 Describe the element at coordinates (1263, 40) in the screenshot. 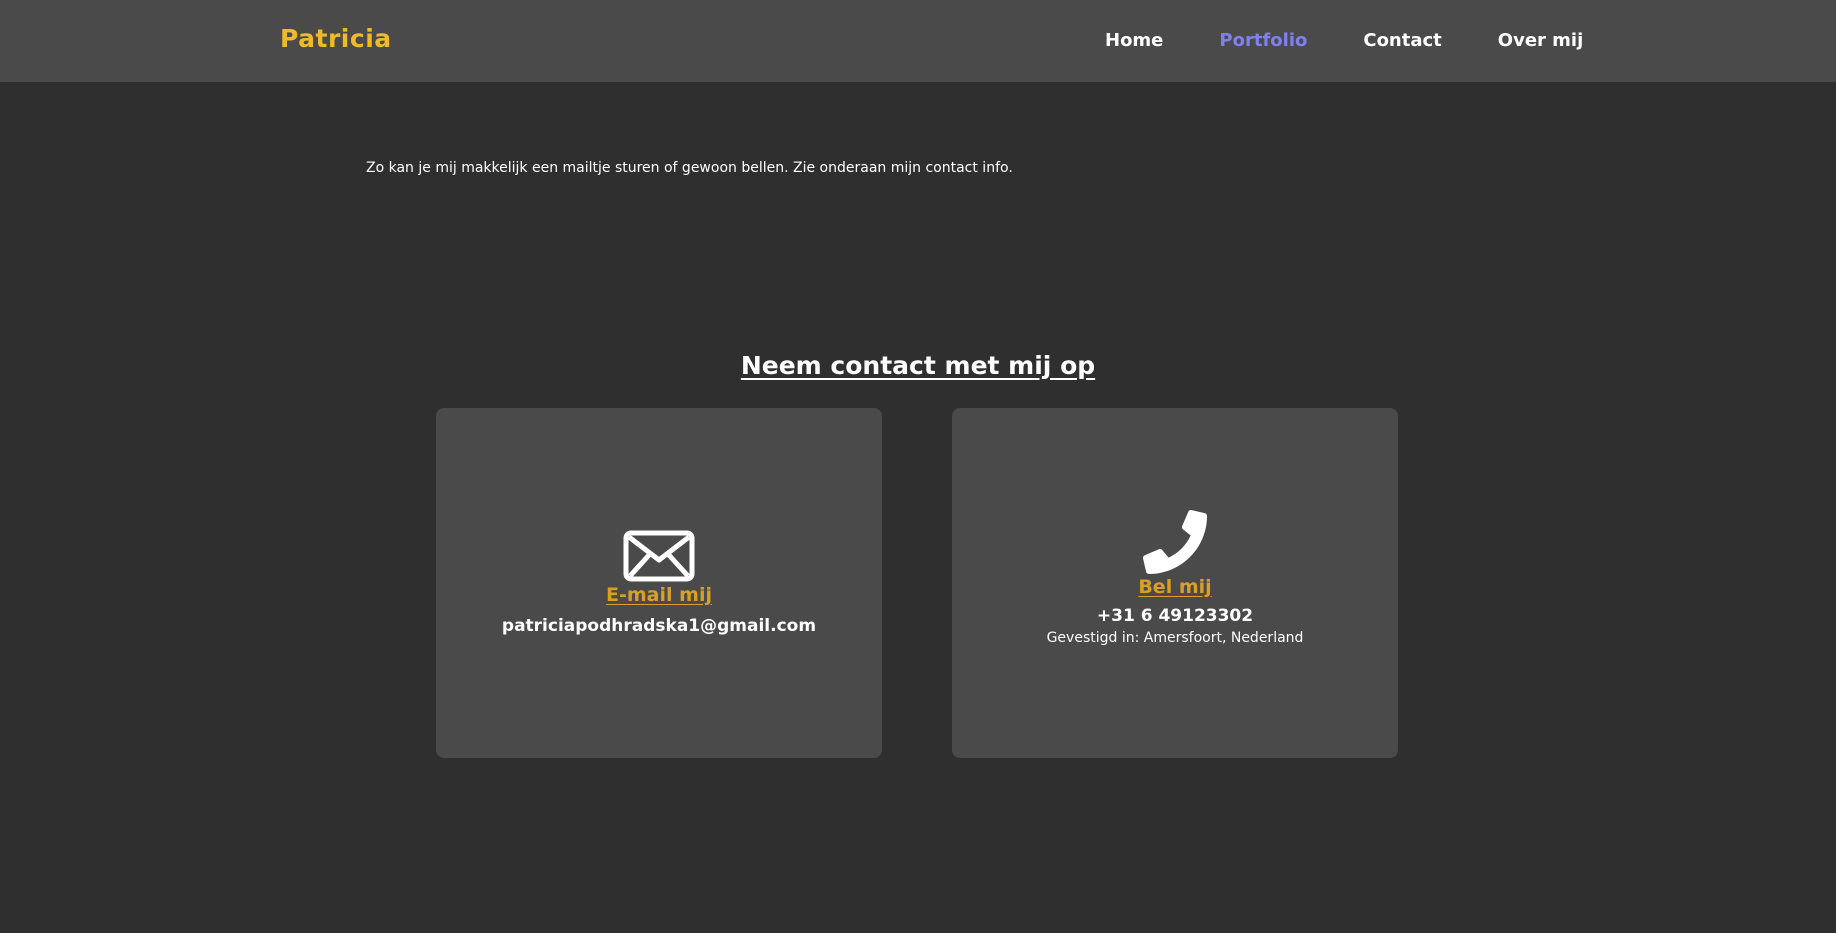

I see `nav-link-portfolio: Portfolio` at that location.